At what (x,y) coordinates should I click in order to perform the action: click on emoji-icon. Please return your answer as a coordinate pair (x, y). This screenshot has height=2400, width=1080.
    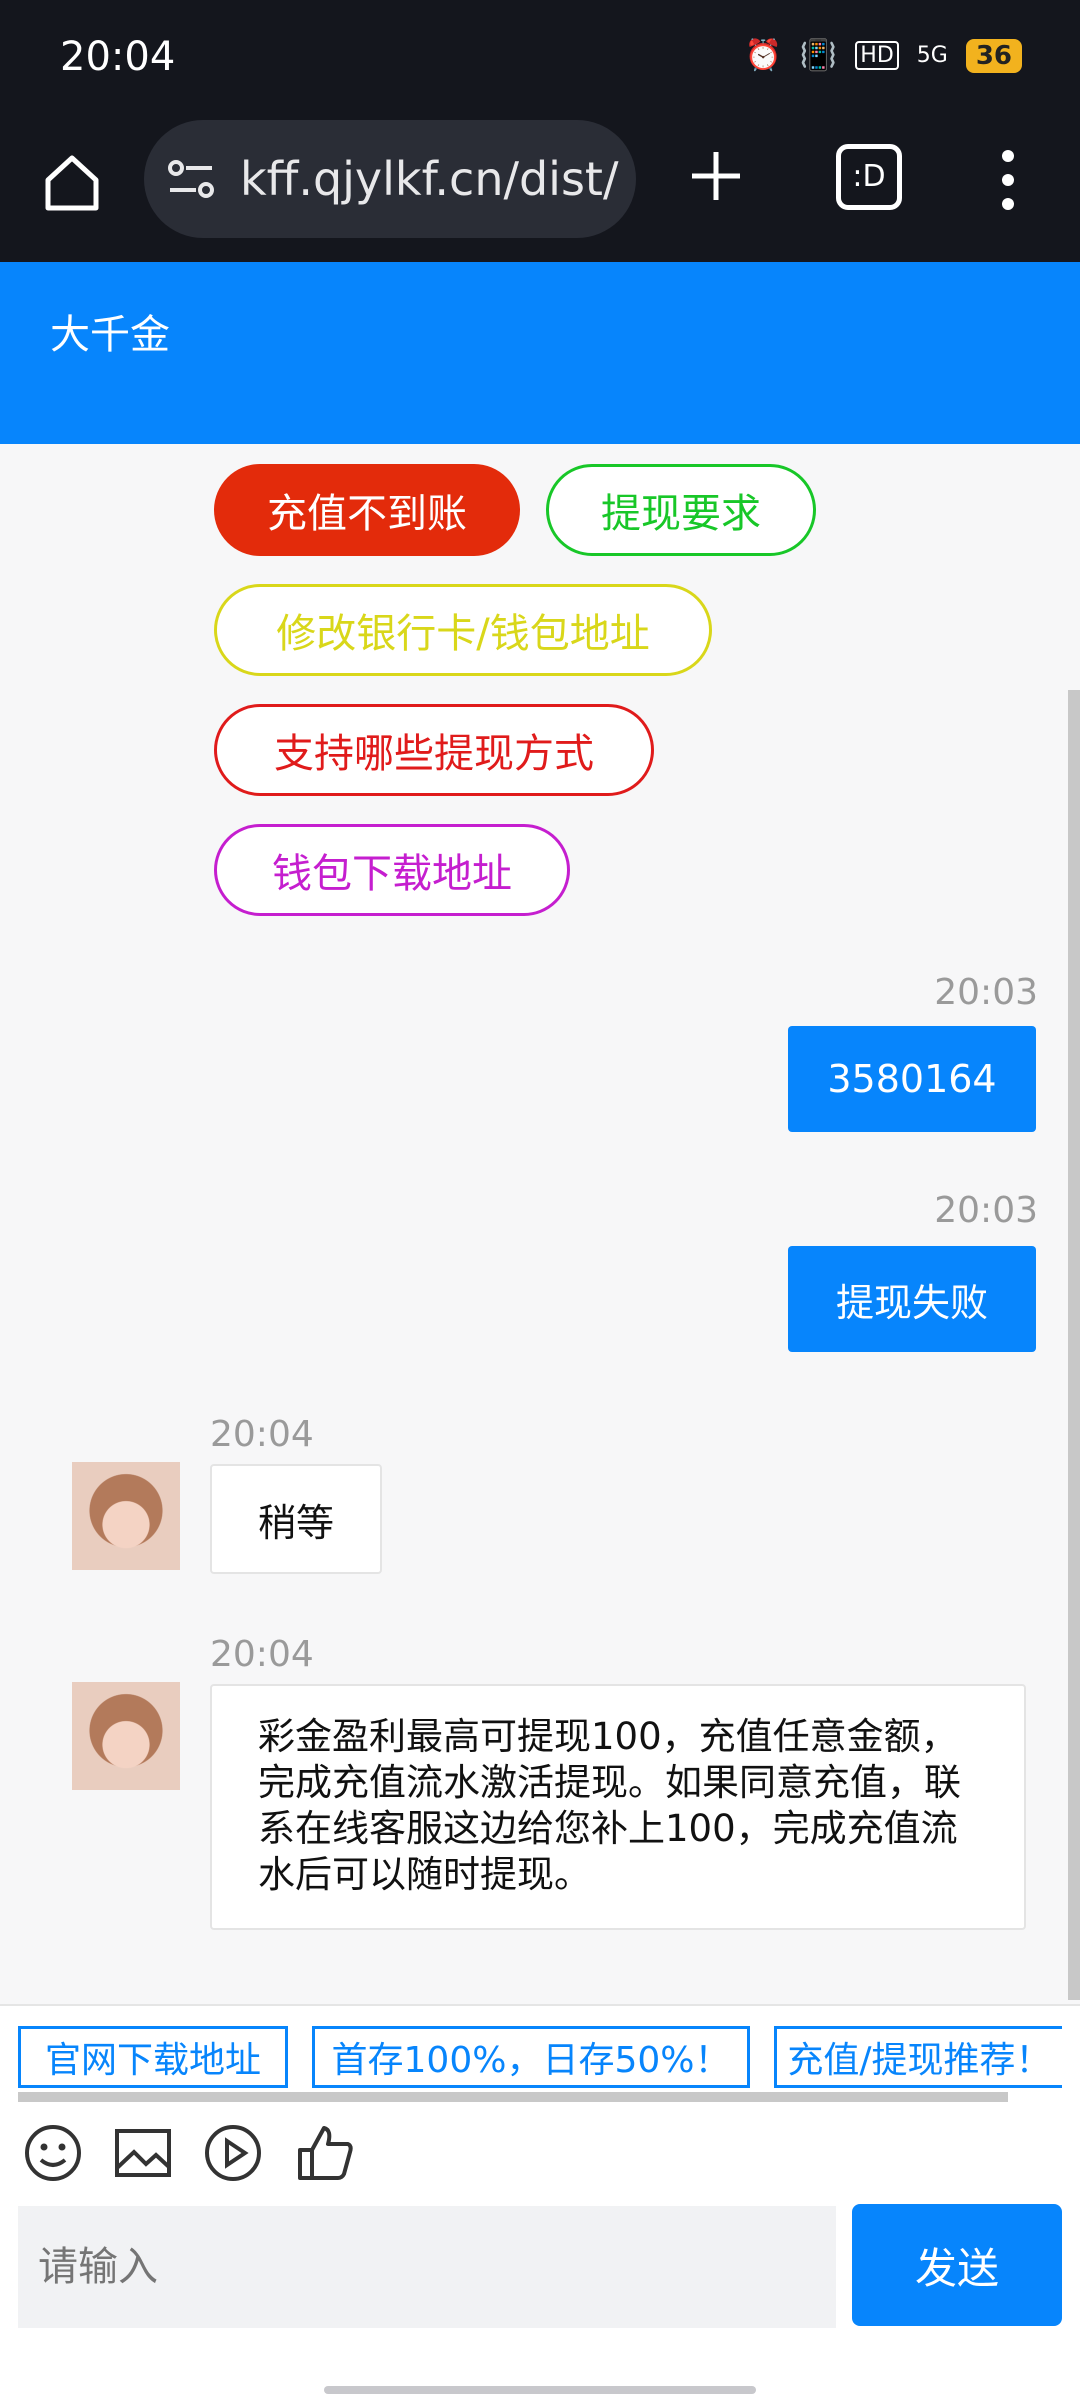
    Looking at the image, I should click on (53, 2153).